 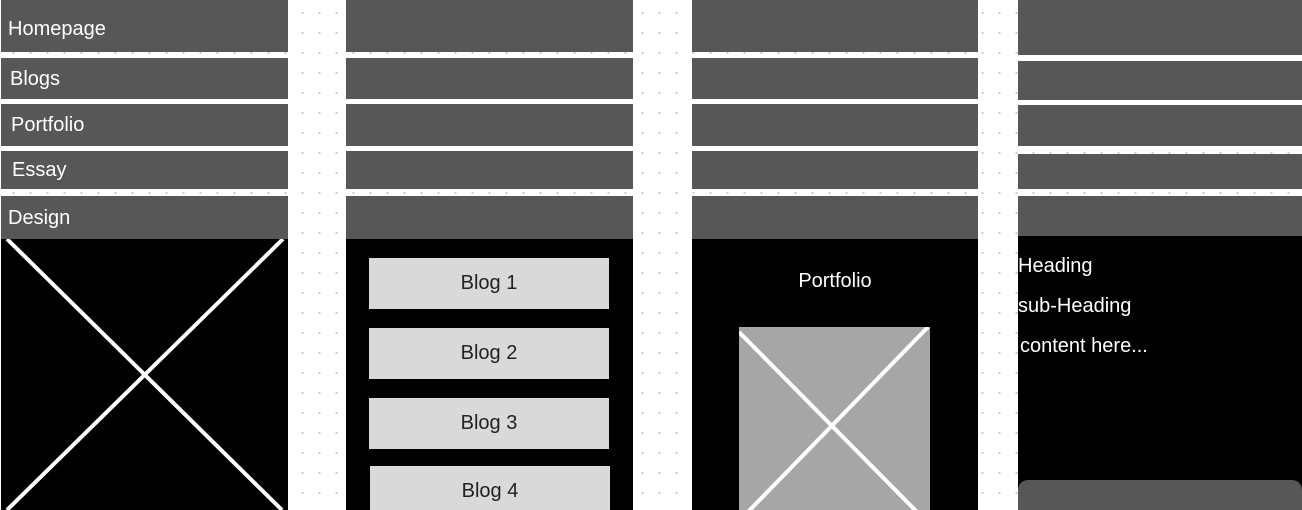 I want to click on article-subheading: sub-Heading, so click(x=1075, y=306).